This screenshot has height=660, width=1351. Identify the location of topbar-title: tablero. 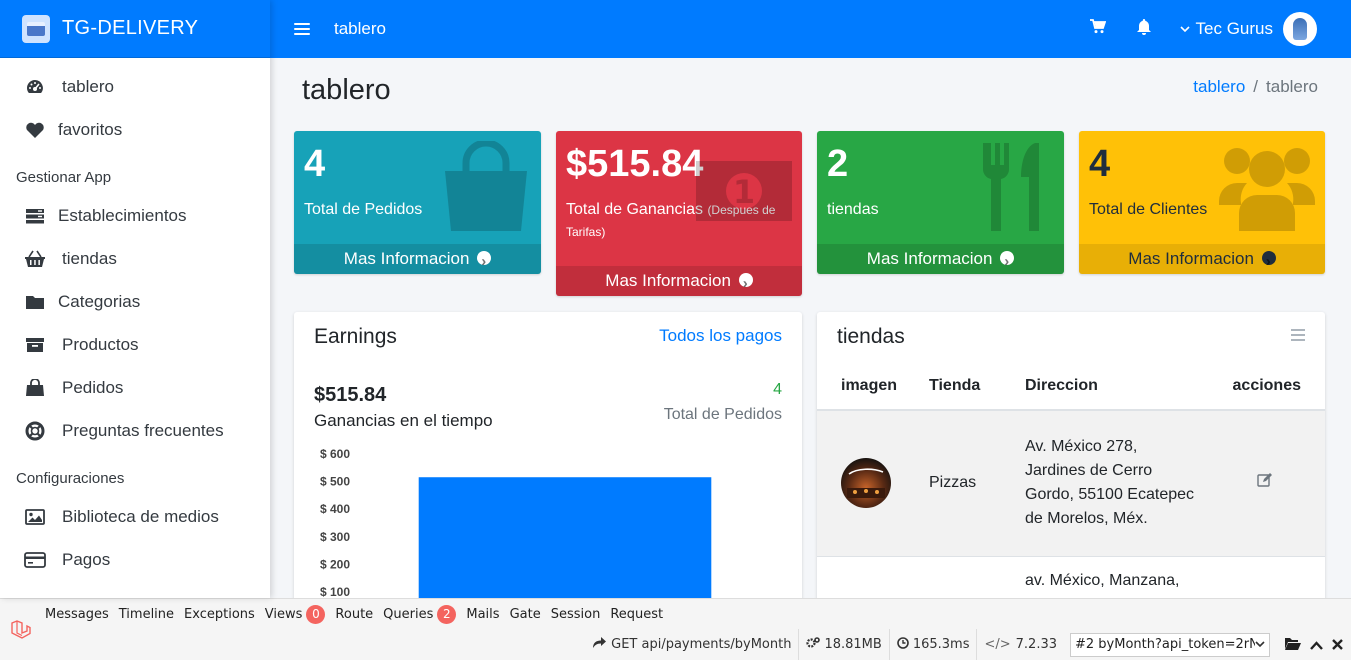
(360, 29).